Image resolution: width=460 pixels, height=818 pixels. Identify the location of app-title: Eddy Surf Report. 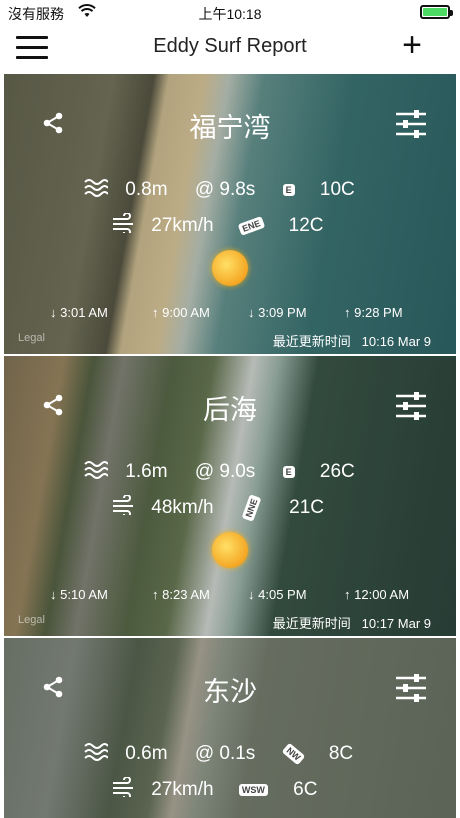
(230, 46).